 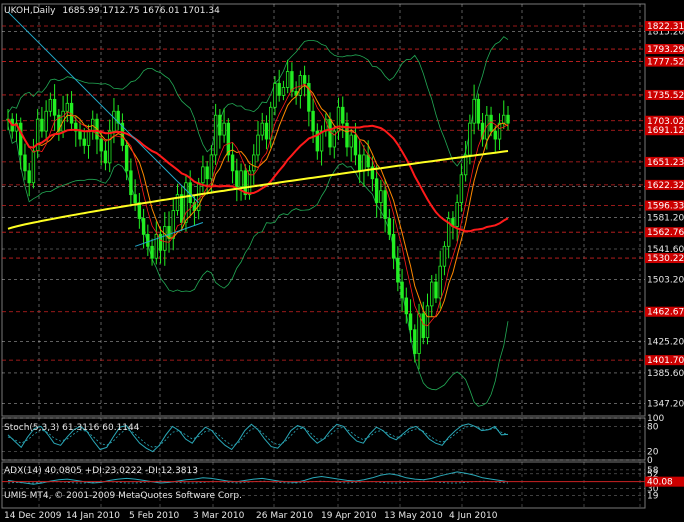 I want to click on level-label: 1822.31, so click(x=665, y=27).